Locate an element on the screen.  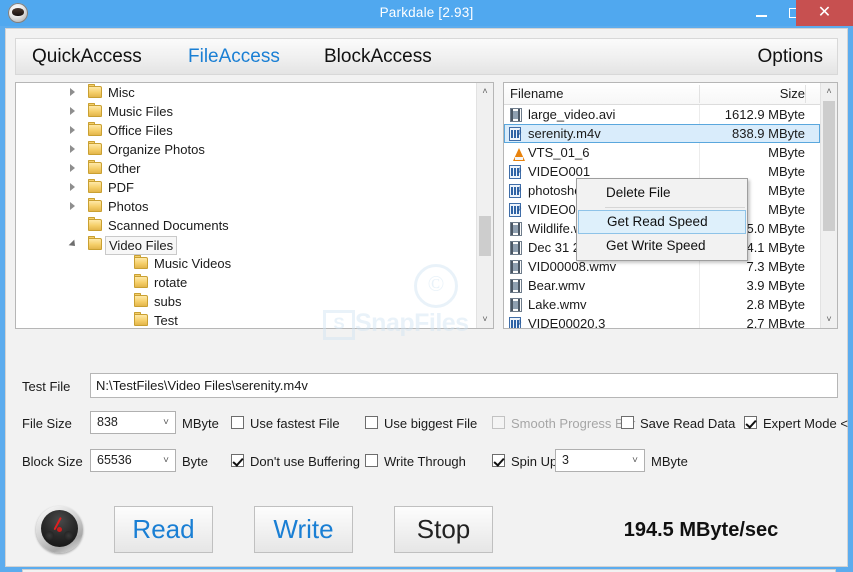
tree-item-label: Music Files is located at coordinates (141, 111).